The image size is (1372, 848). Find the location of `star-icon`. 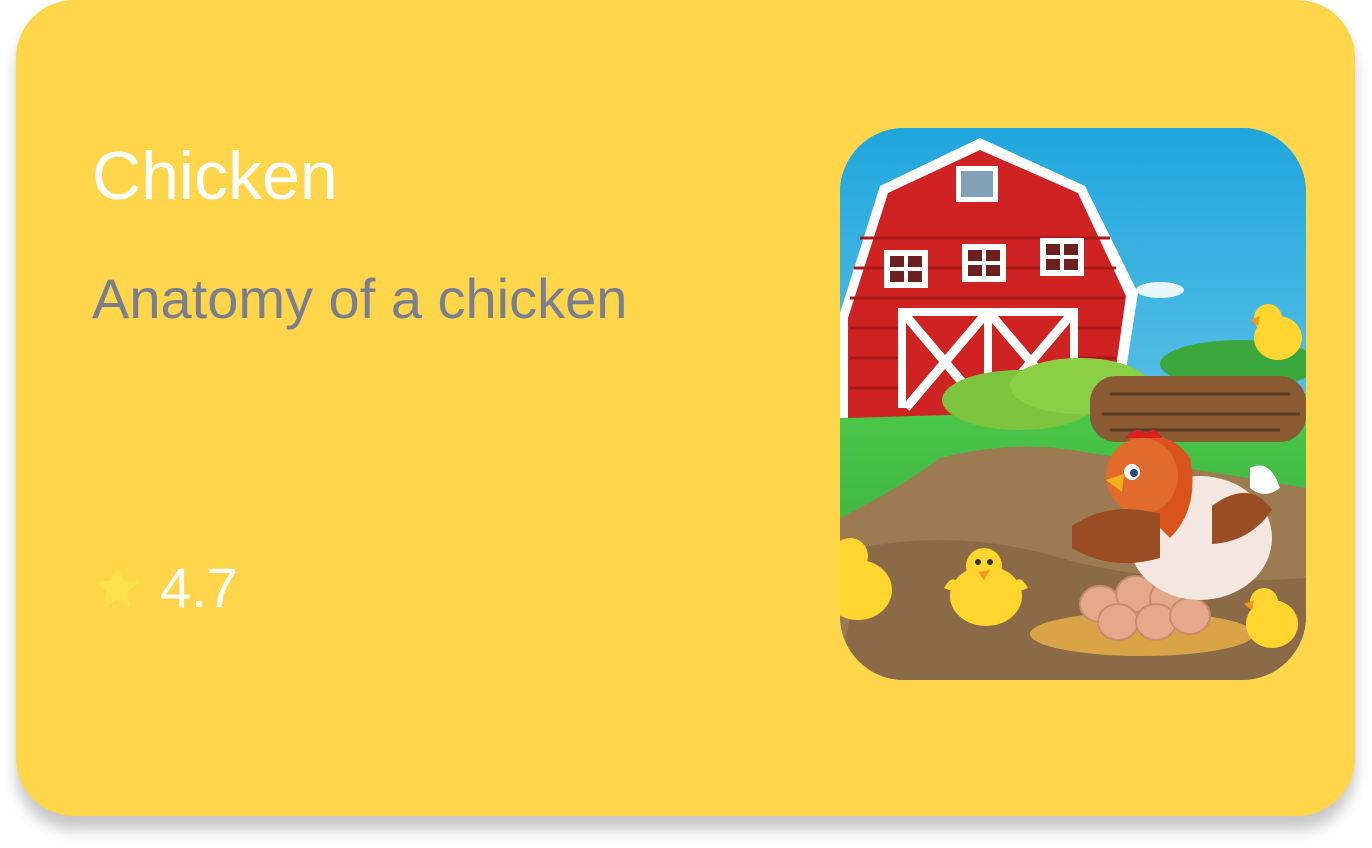

star-icon is located at coordinates (117, 587).